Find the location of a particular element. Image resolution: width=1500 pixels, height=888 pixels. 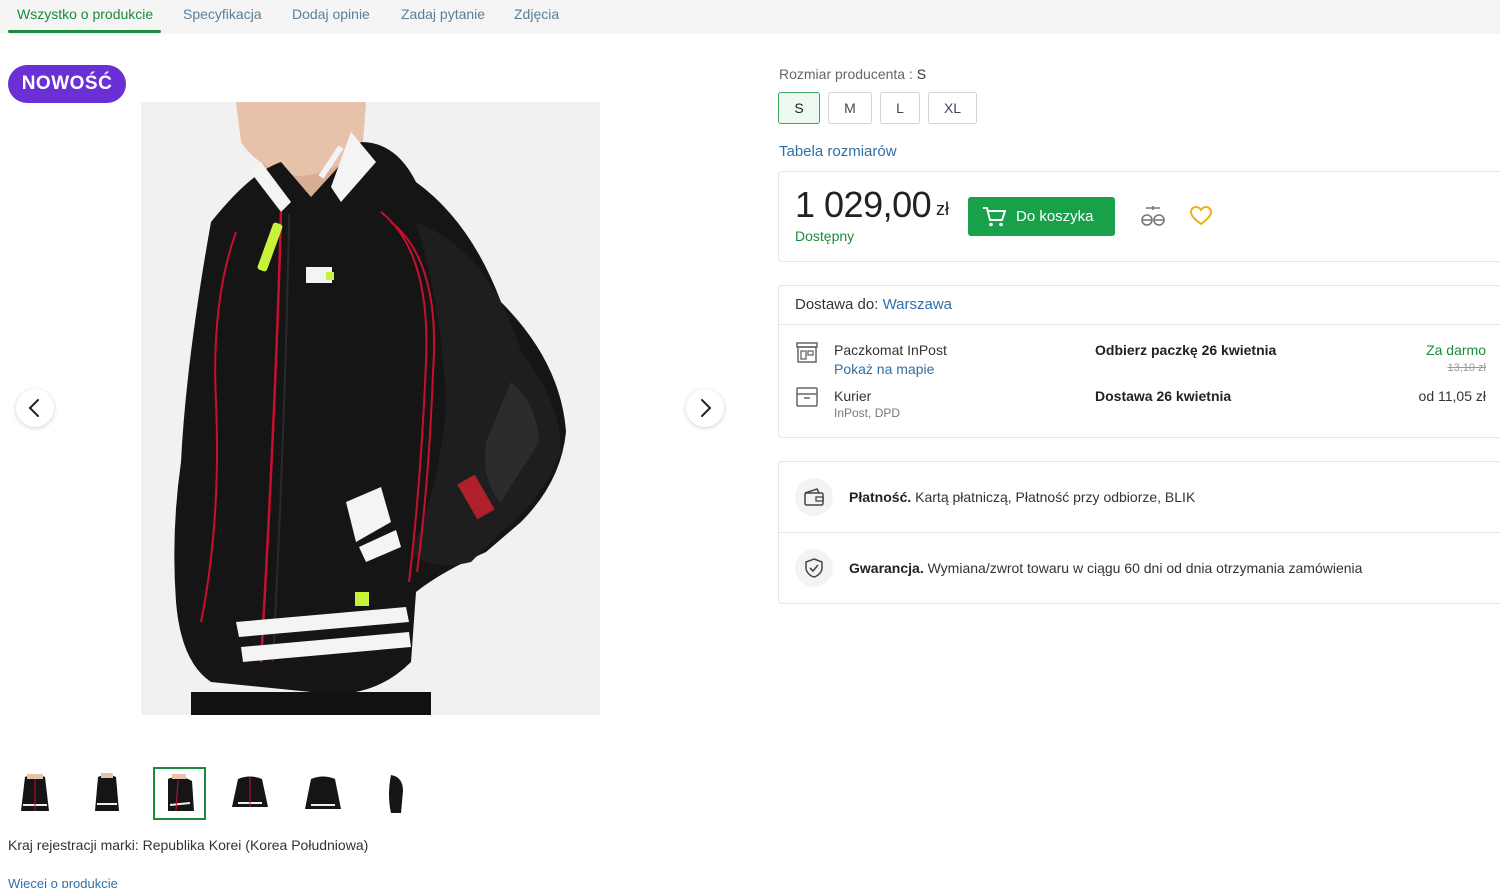

delivery-option-carriers: InPost, DPD is located at coordinates (867, 413).